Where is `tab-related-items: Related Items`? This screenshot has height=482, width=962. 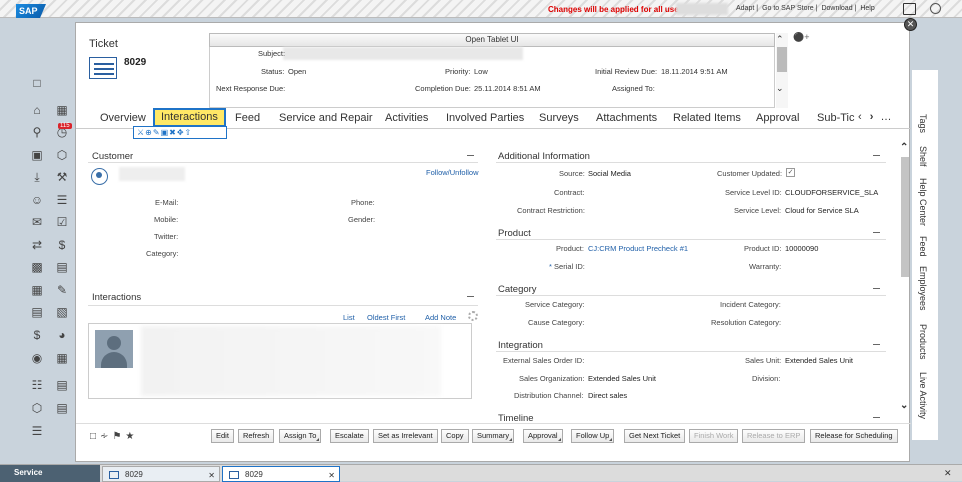 tab-related-items: Related Items is located at coordinates (707, 118).